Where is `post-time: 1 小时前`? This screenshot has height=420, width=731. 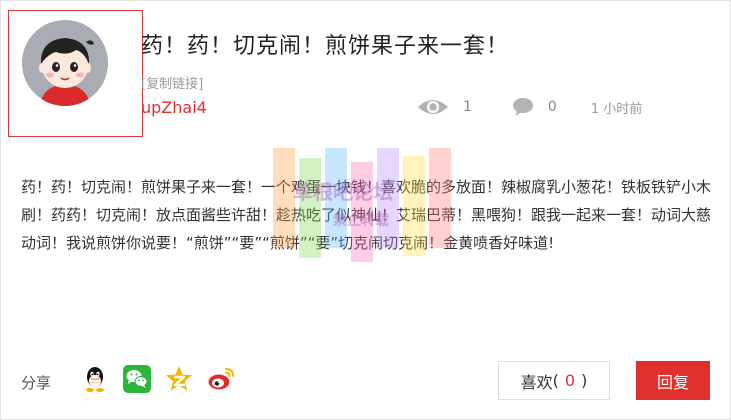 post-time: 1 小时前 is located at coordinates (616, 109).